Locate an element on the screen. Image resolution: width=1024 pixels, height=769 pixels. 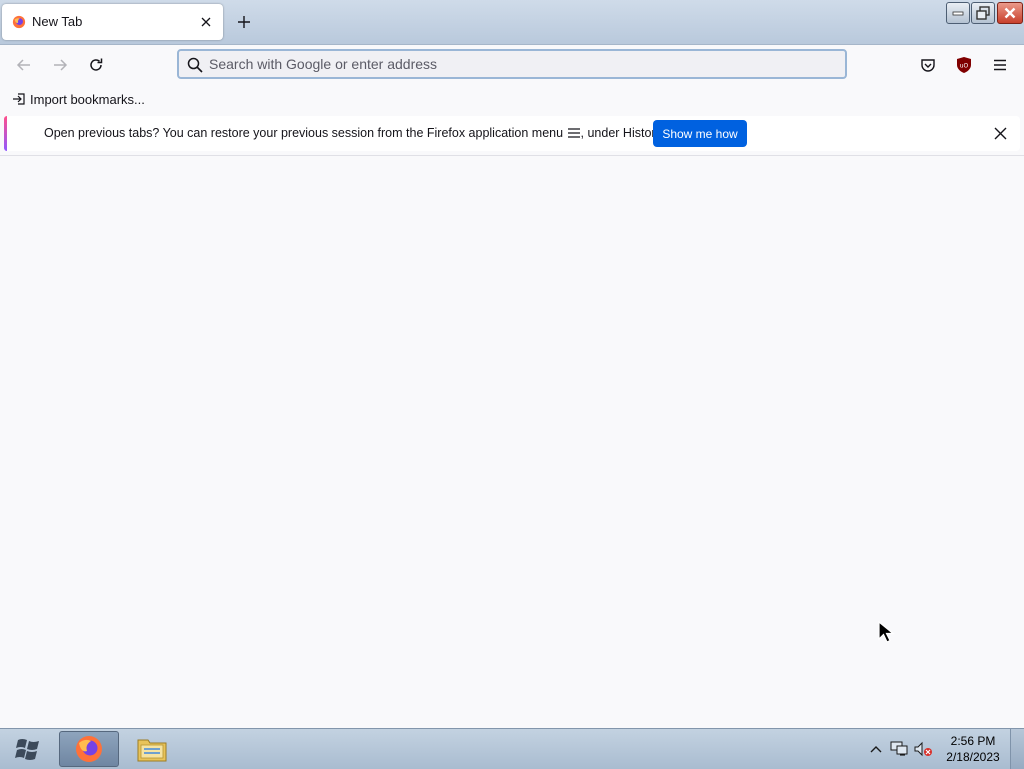
file-explorer-icon is located at coordinates (152, 750).